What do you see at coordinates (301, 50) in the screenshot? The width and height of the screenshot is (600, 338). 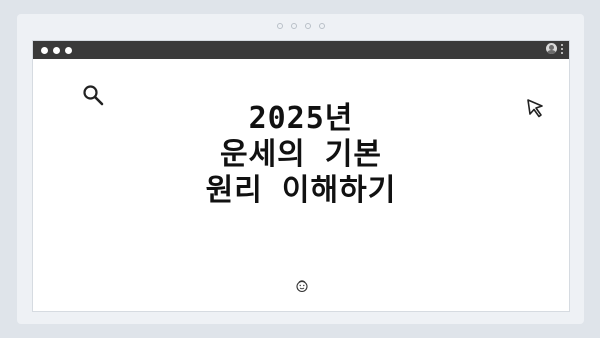 I see `window-titlebar` at bounding box center [301, 50].